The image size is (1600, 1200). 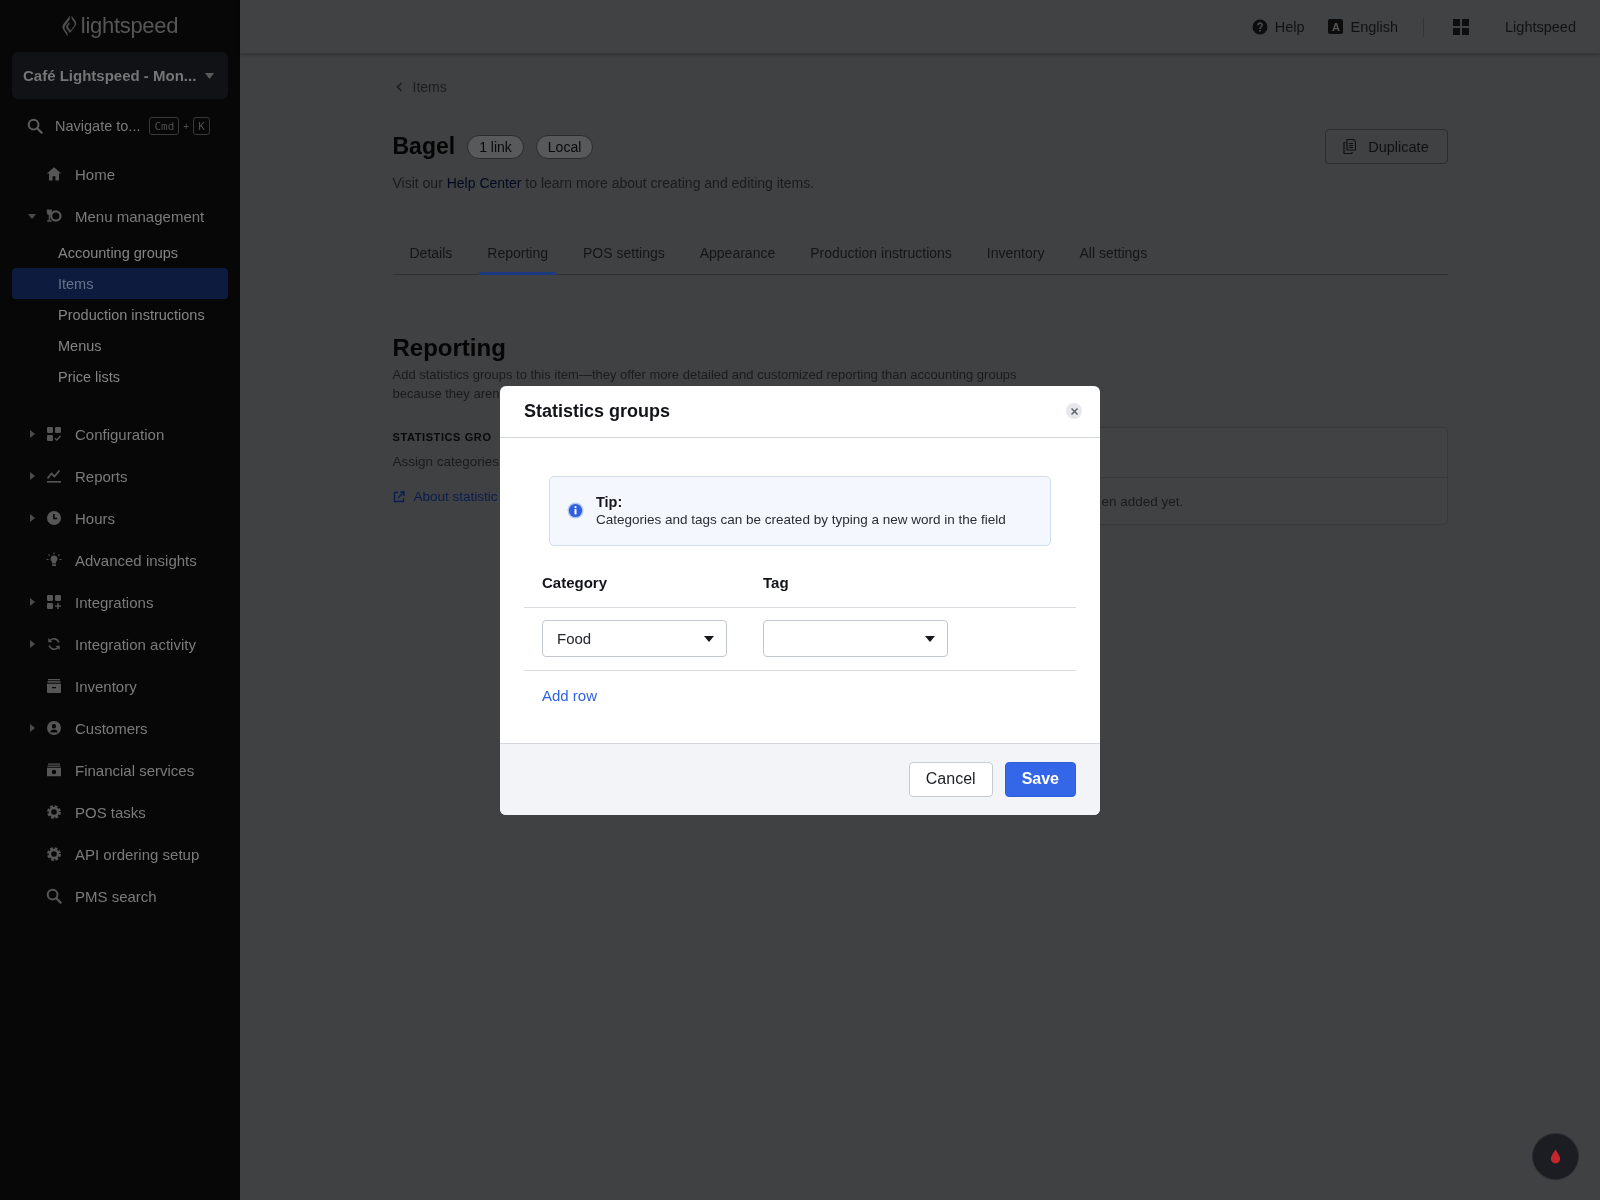 I want to click on sidebar-item: Home, so click(x=120, y=174).